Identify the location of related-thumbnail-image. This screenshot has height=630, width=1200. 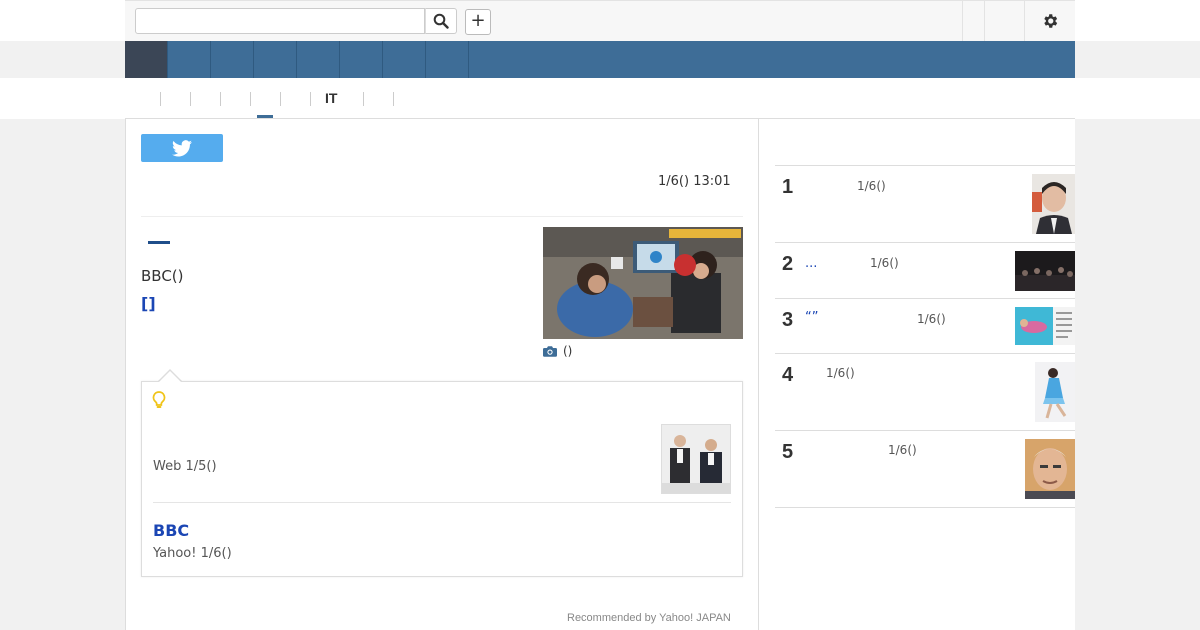
(696, 459).